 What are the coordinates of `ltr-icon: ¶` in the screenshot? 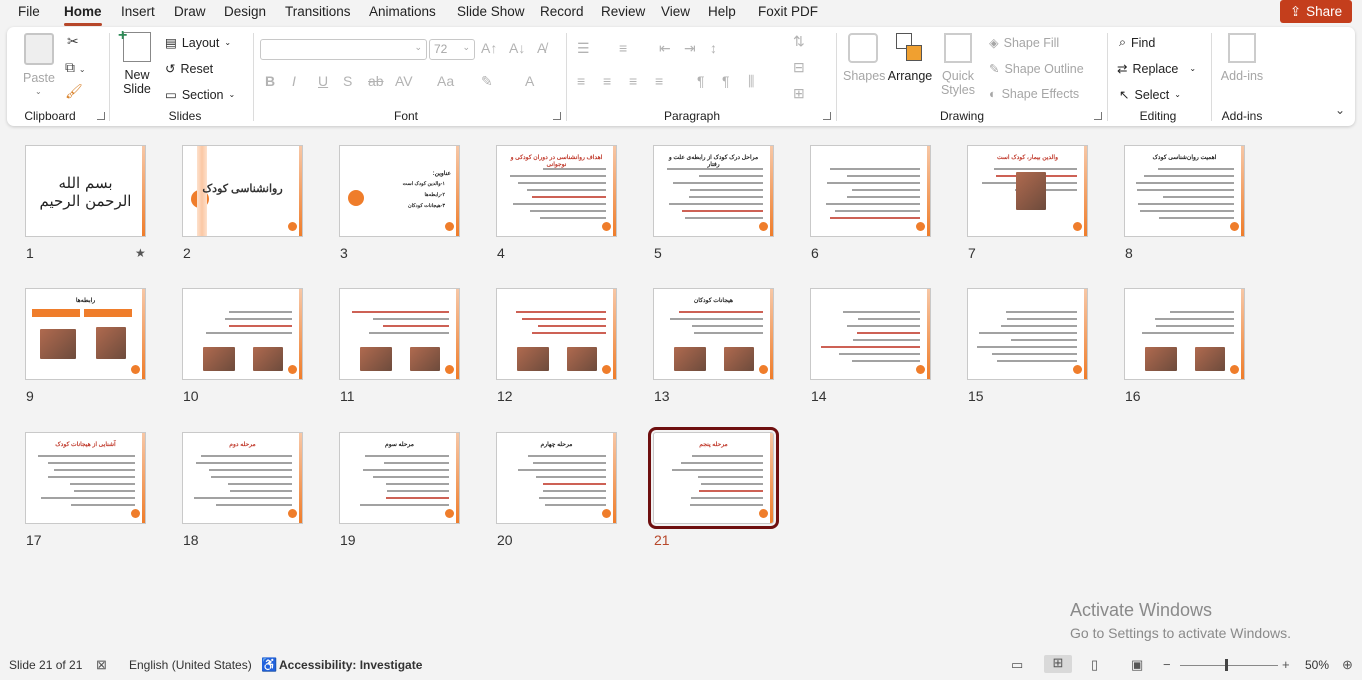 It's located at (726, 81).